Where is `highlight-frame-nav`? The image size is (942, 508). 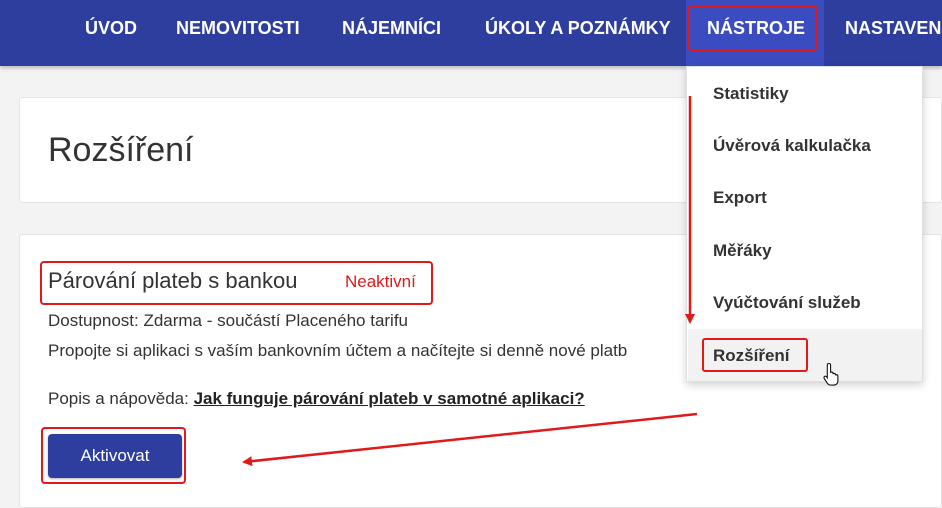
highlight-frame-nav is located at coordinates (752, 28).